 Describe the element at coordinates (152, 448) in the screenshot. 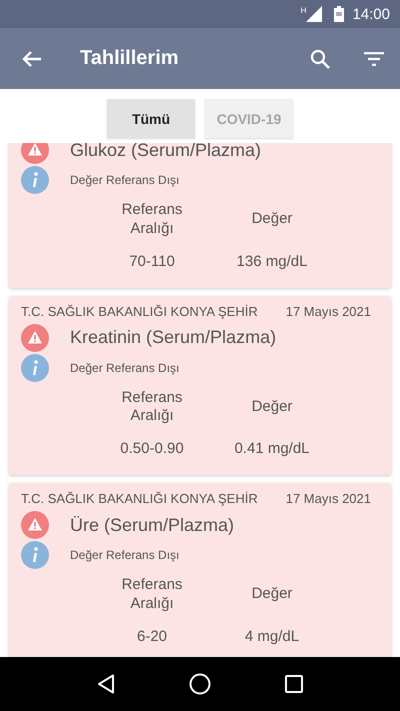

I see `reference-range: 0.50-0.90` at that location.